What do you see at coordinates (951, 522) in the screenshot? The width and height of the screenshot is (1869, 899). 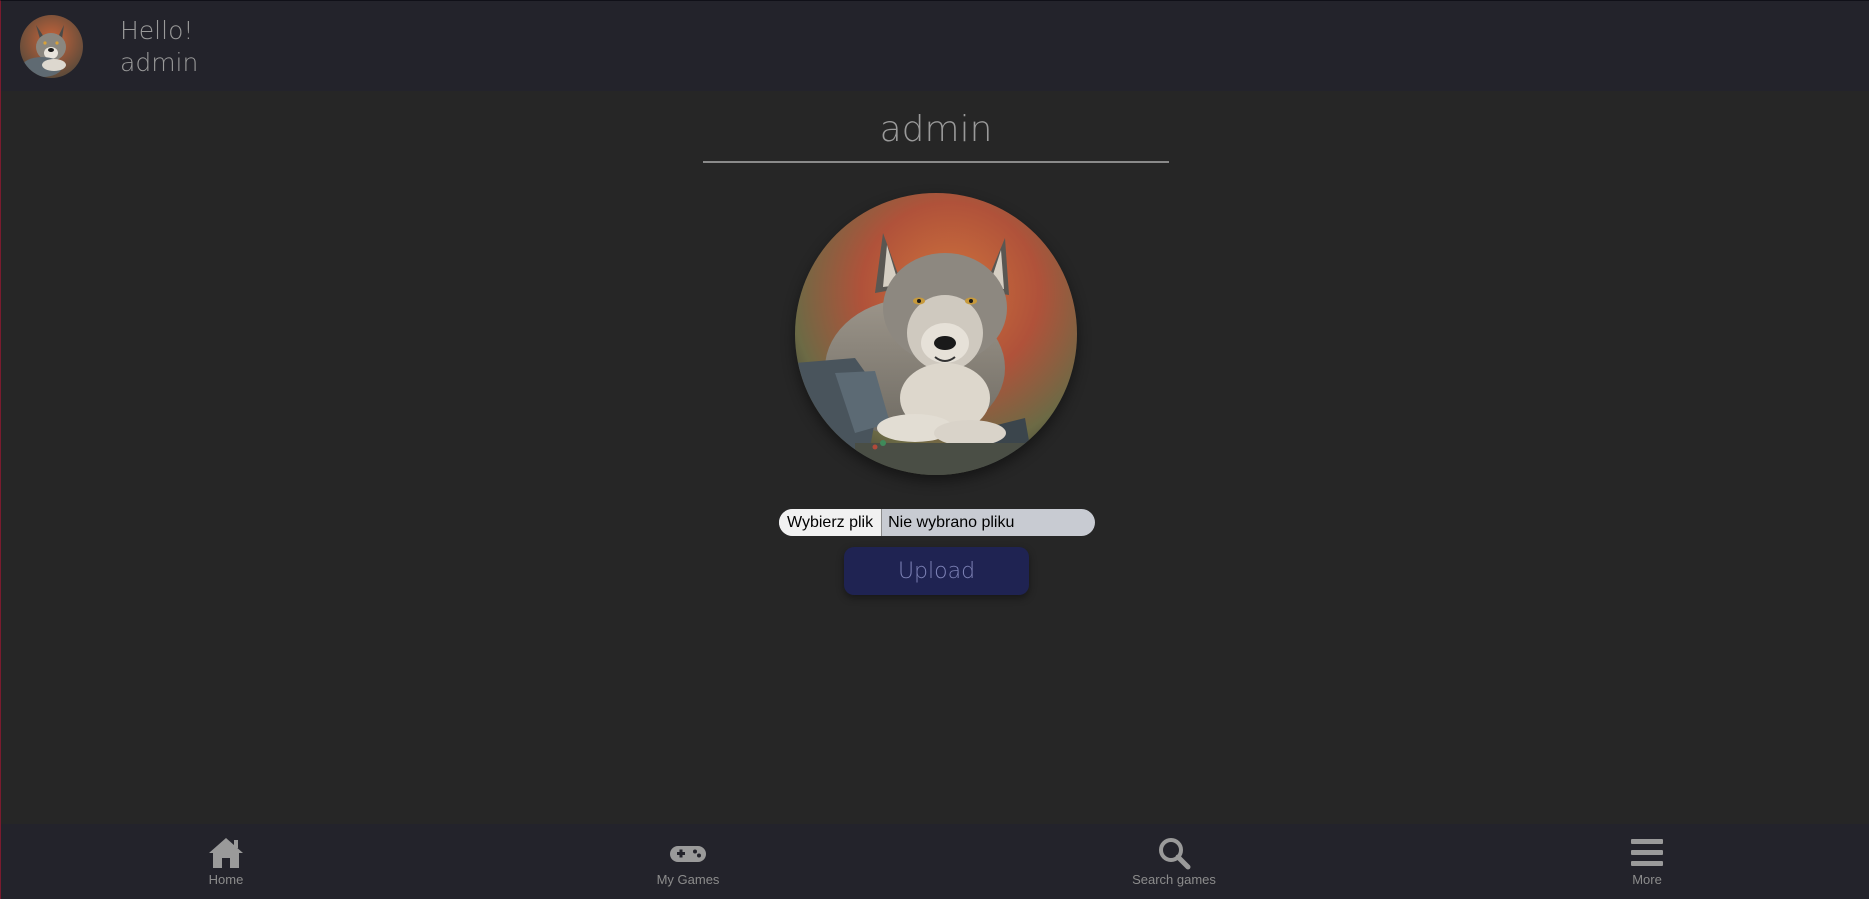 I see `file-status-text: Nie wybrano pliku` at bounding box center [951, 522].